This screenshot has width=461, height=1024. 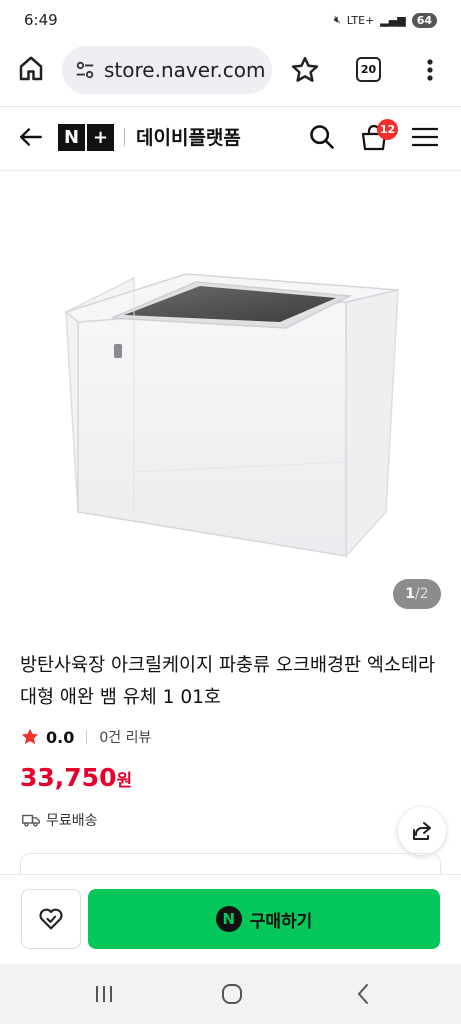 What do you see at coordinates (360, 20) in the screenshot?
I see `network-type: LTE+` at bounding box center [360, 20].